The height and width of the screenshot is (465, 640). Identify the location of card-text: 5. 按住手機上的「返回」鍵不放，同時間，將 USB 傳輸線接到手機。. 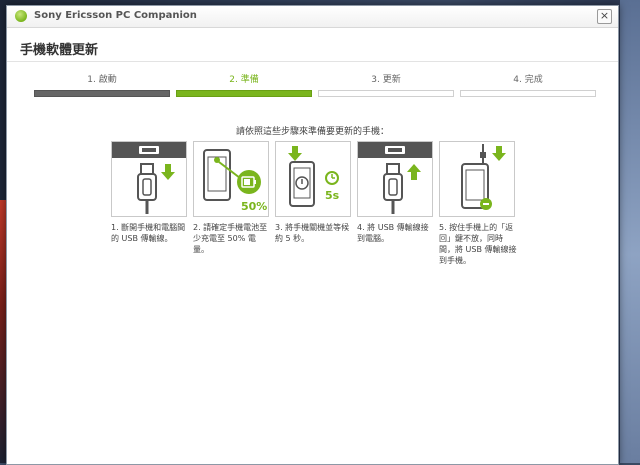
(478, 244).